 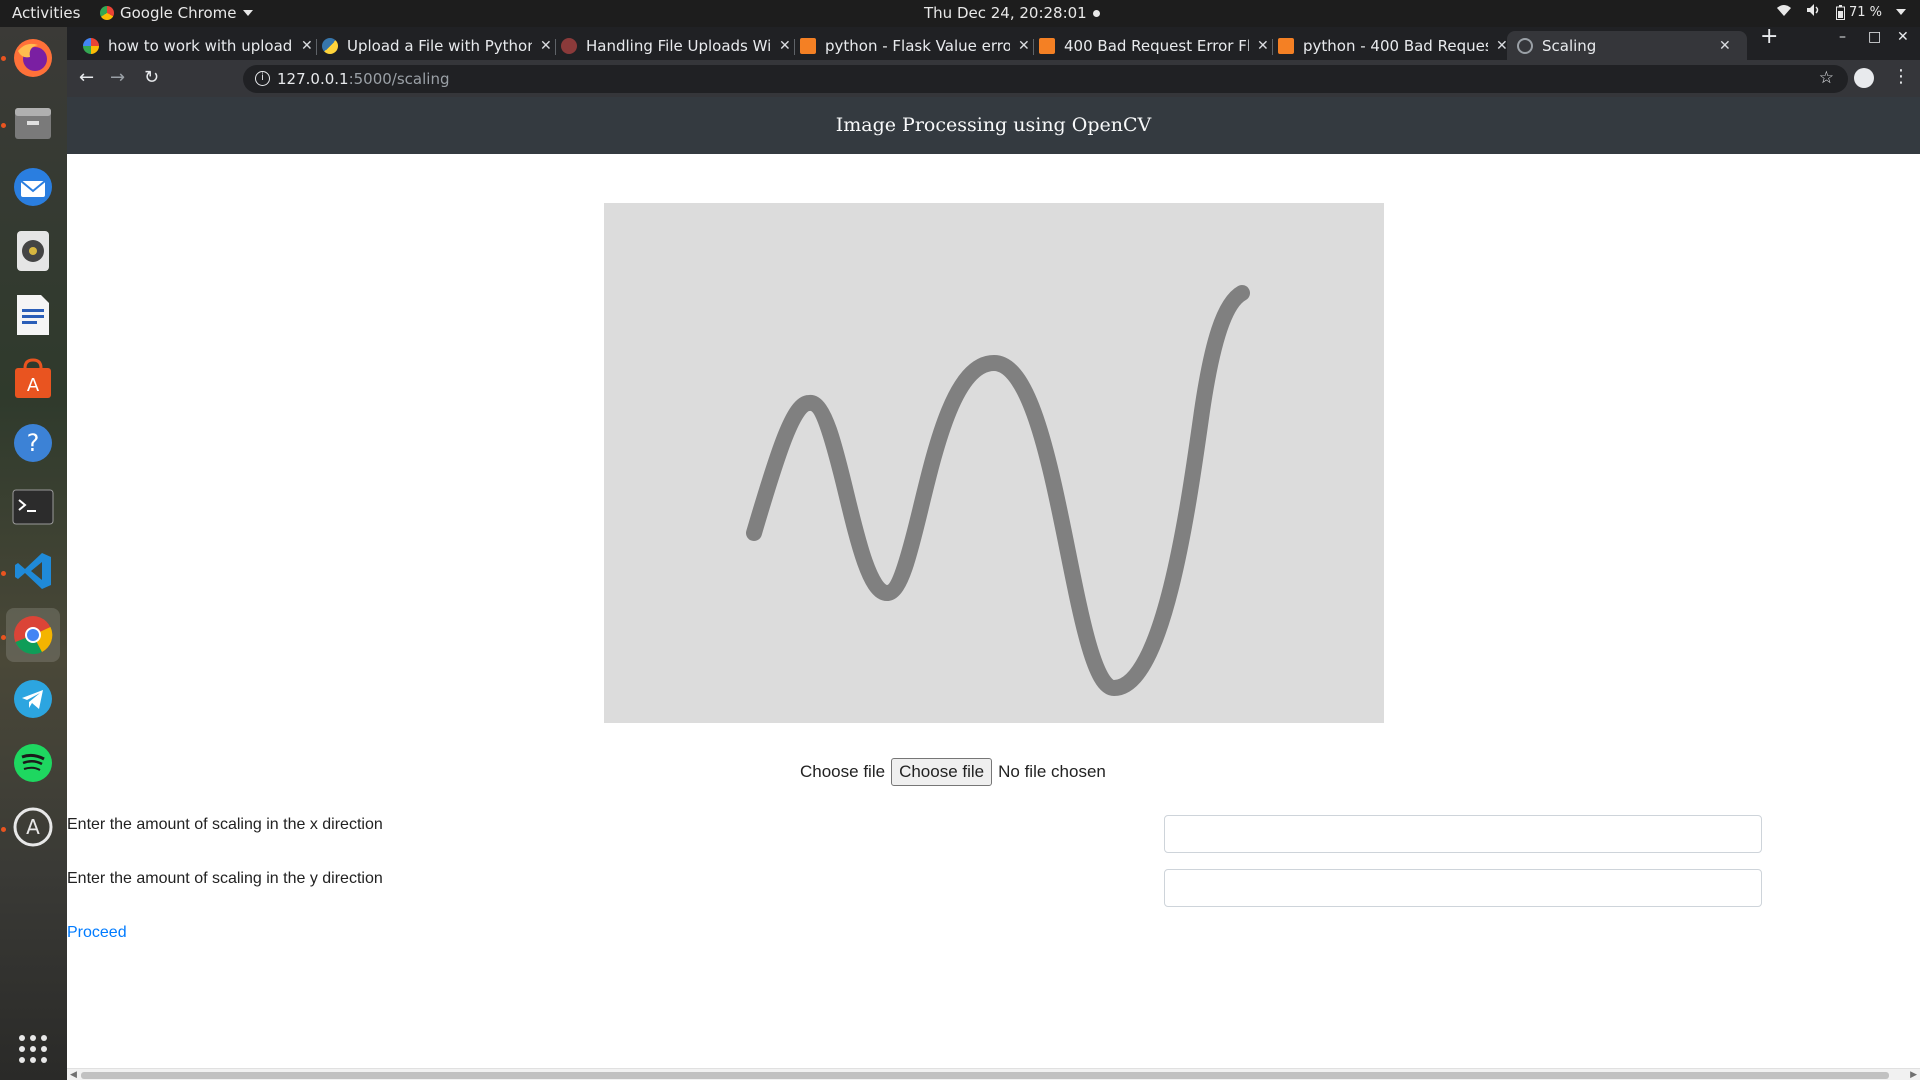 I want to click on scale-x-input, so click(x=1463, y=834).